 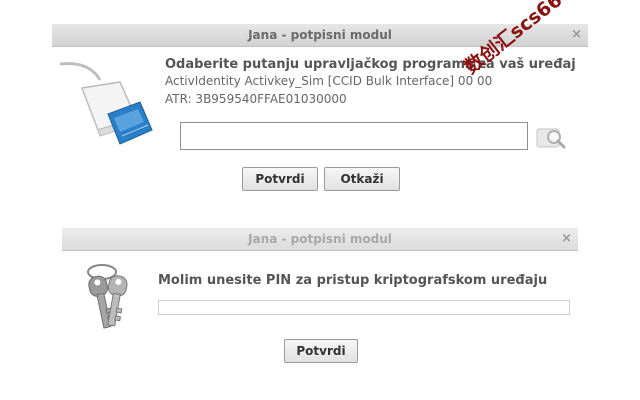 I want to click on smart-card-reader-icon, so click(x=108, y=104).